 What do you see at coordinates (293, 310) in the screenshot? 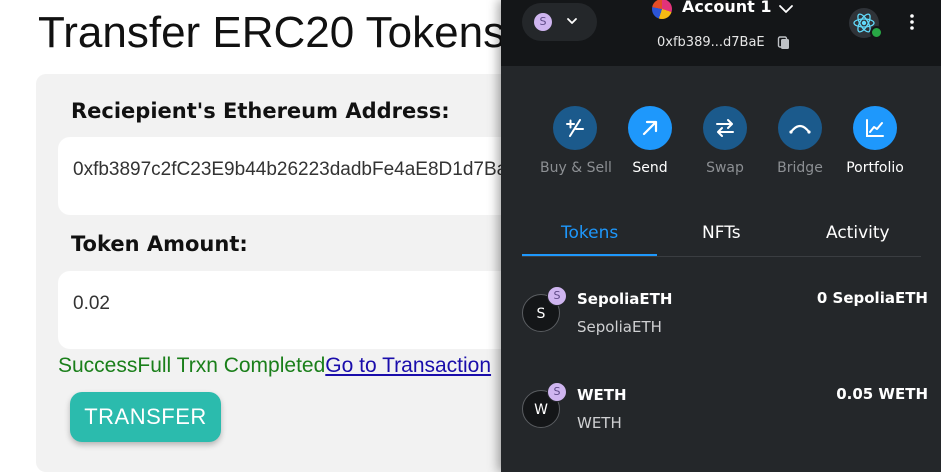
I see `token-amount-input: 0.02` at bounding box center [293, 310].